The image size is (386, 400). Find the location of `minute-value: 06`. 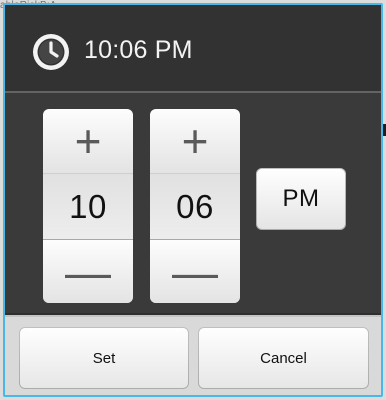

minute-value: 06 is located at coordinates (195, 207).